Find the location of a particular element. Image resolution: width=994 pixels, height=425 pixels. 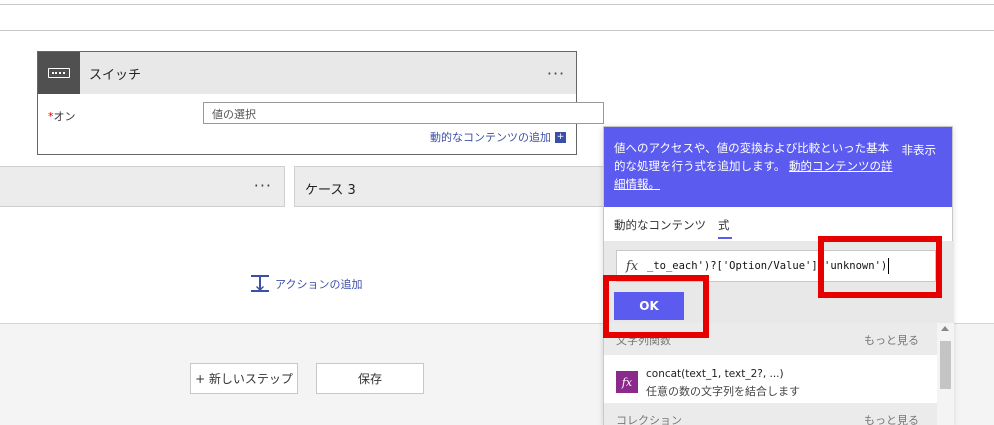

top-divider is located at coordinates (497, 4).